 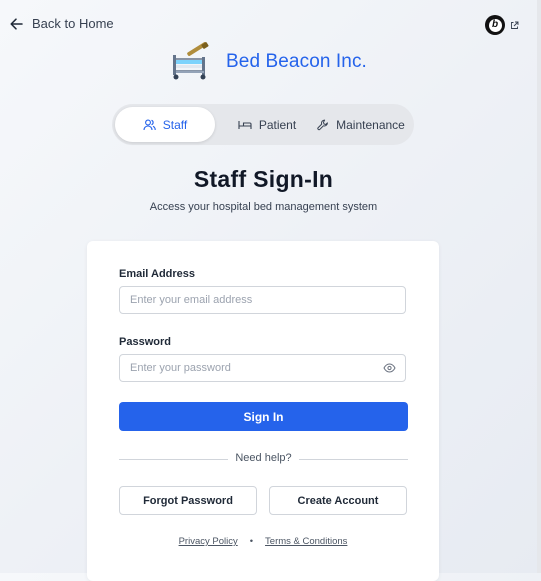 I want to click on email-field, so click(x=262, y=300).